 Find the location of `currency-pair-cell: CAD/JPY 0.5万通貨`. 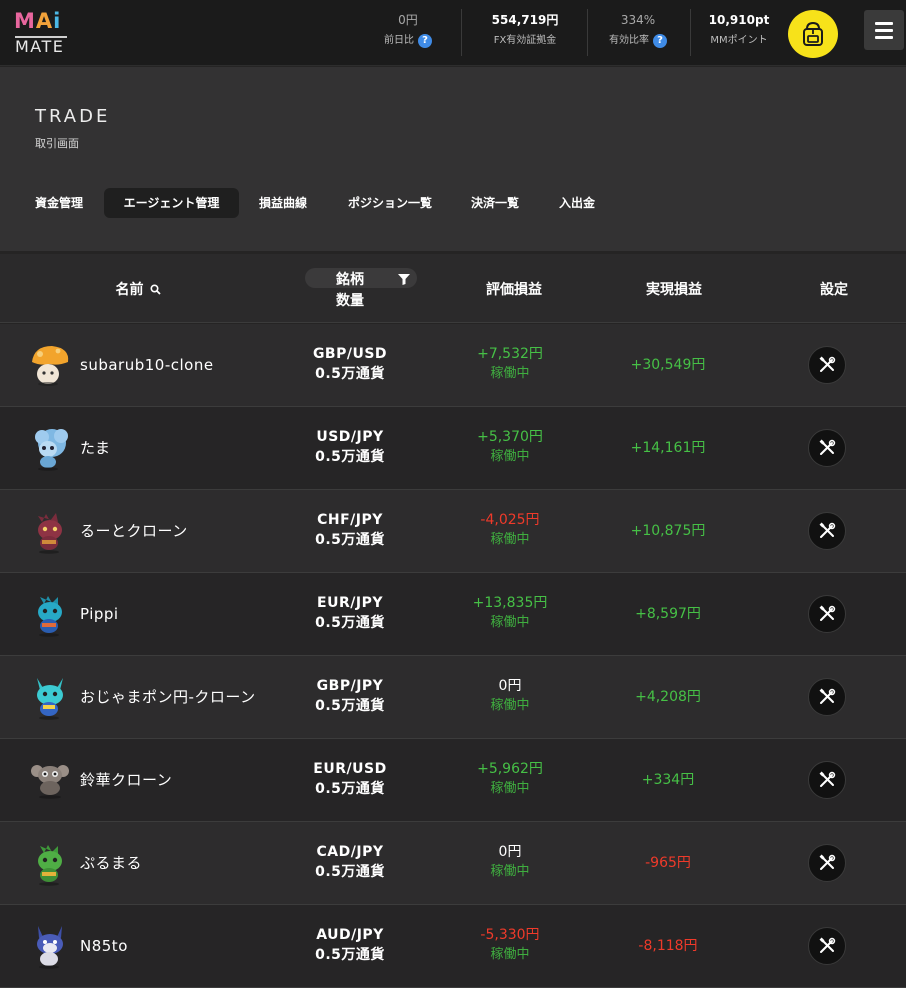

currency-pair-cell: CAD/JPY 0.5万通貨 is located at coordinates (350, 862).